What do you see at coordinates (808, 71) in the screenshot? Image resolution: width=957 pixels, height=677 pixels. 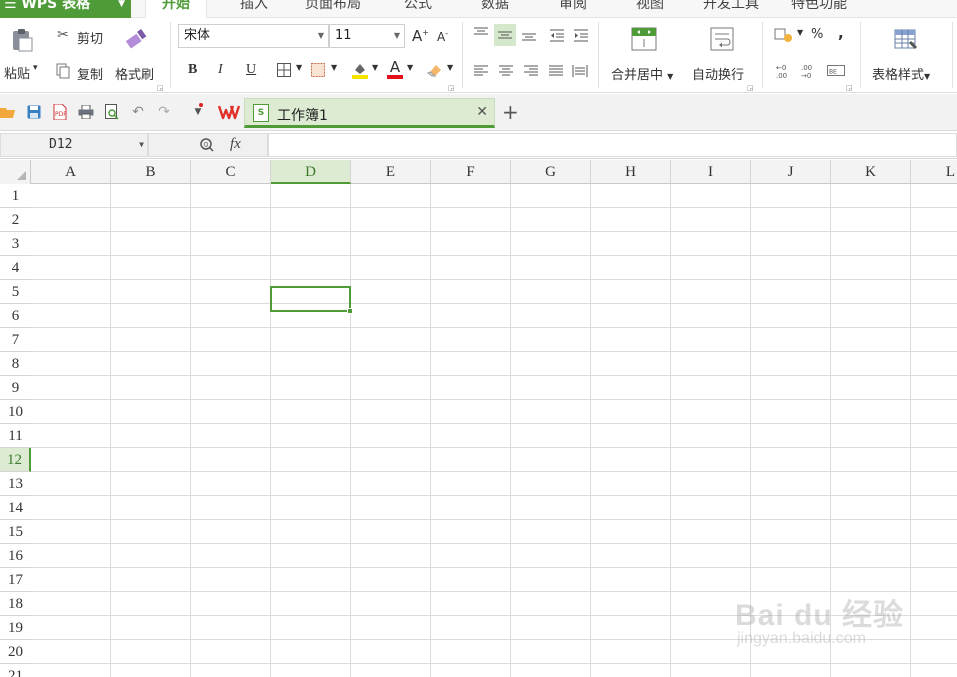 I see `decrease-decimal-icon: .00 →0` at bounding box center [808, 71].